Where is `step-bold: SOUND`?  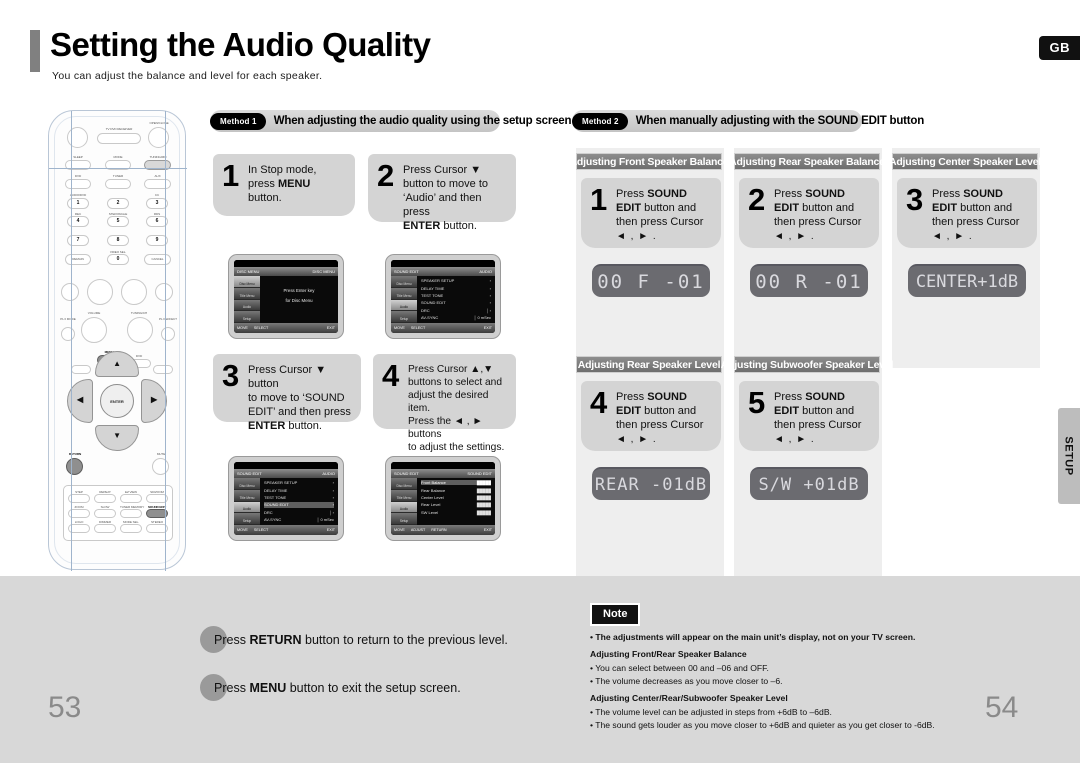
step-bold: SOUND is located at coordinates (825, 397).